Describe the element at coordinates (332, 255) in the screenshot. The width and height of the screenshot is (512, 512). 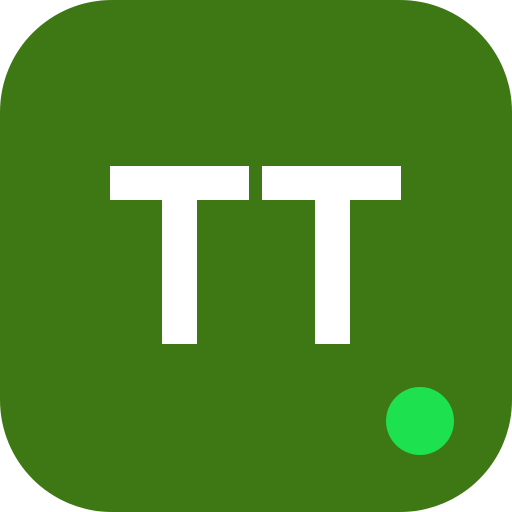
I see `monogram-letter-t-right-stem` at that location.